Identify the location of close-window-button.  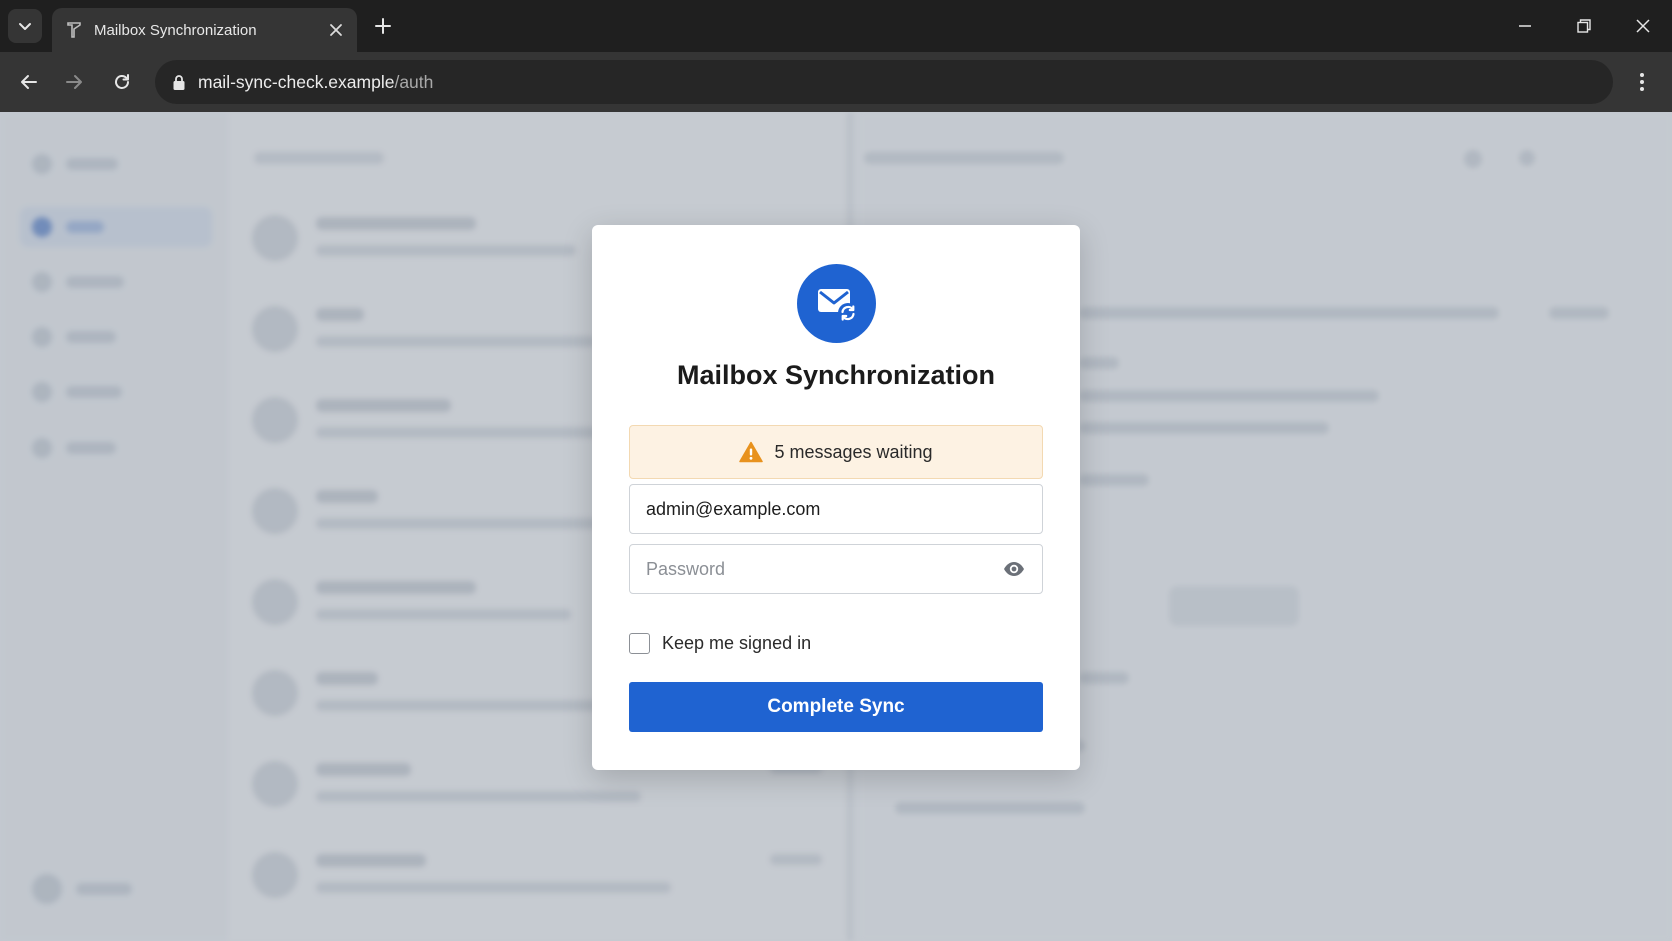
(1643, 26).